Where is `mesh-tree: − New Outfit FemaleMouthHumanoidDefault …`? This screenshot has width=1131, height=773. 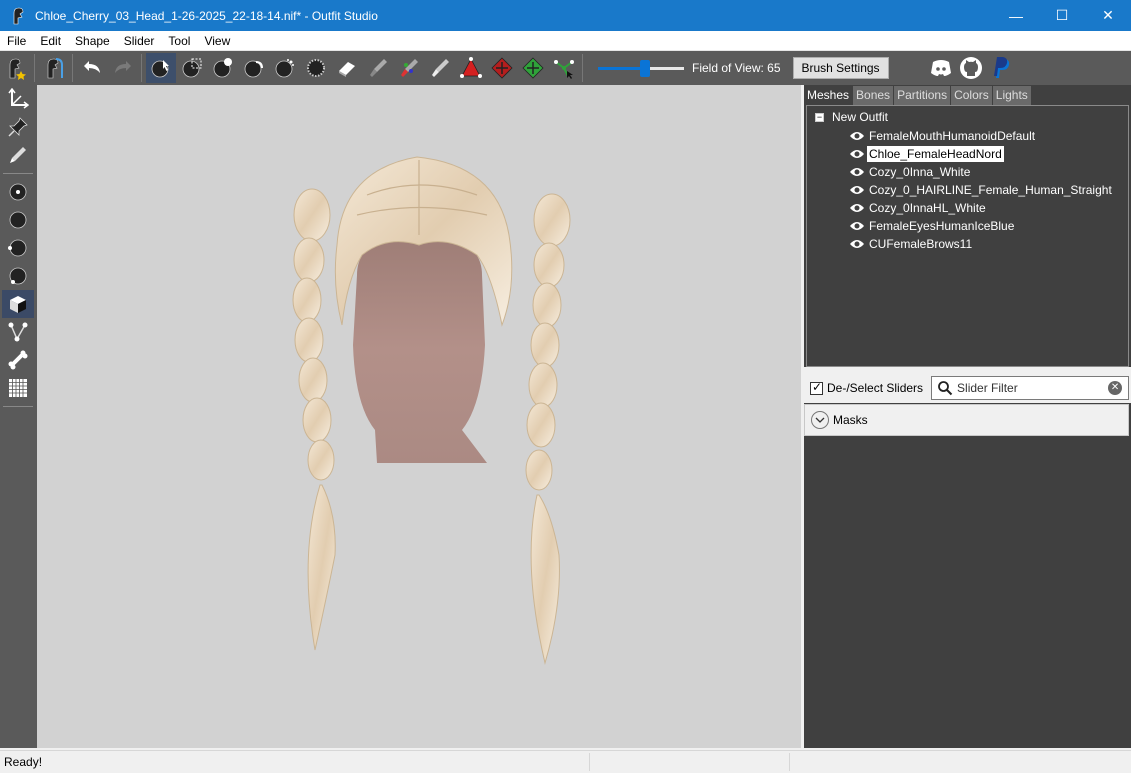 mesh-tree: − New Outfit FemaleMouthHumanoidDefault … is located at coordinates (967, 236).